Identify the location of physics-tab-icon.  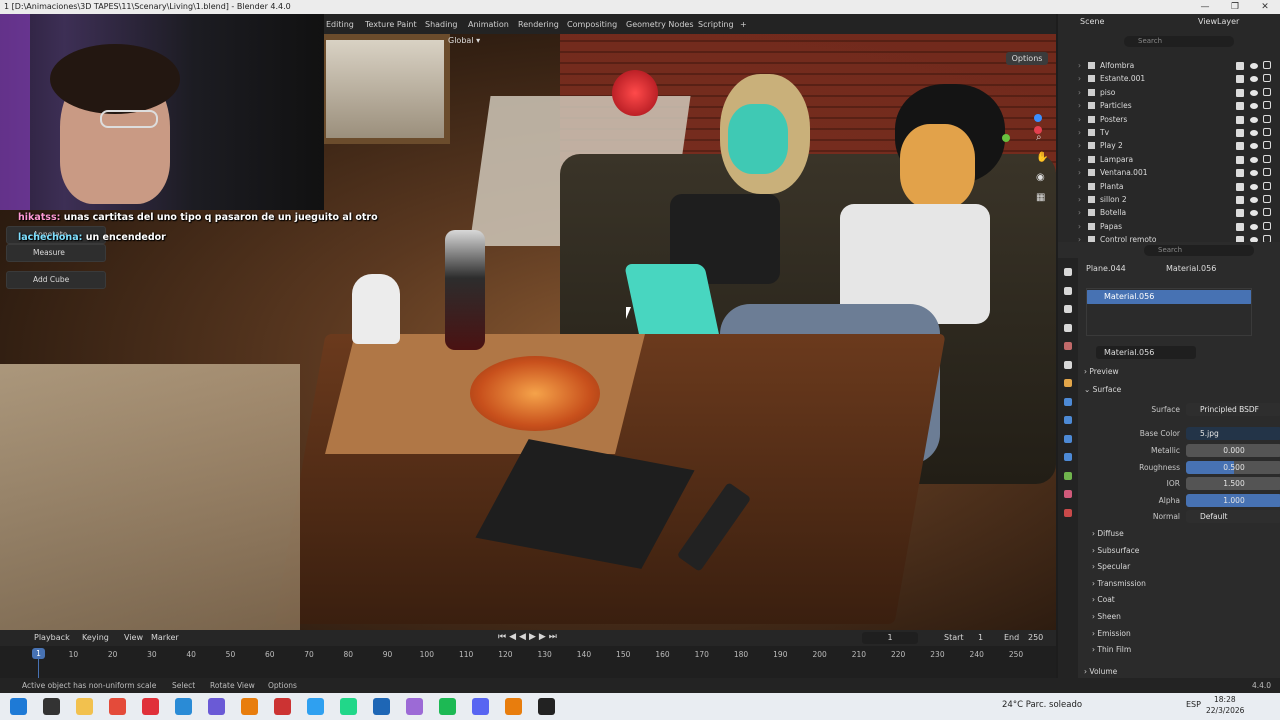
(1068, 438).